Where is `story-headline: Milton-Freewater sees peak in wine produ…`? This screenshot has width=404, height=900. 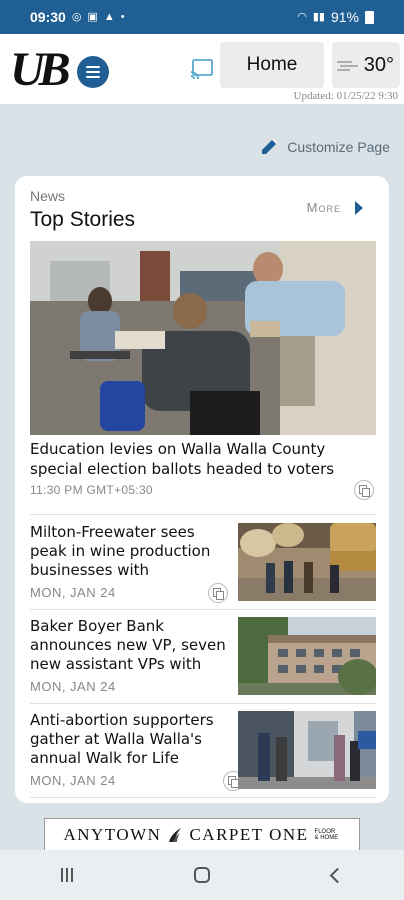
story-headline: Milton-Freewater sees peak in wine produ… is located at coordinates (128, 551).